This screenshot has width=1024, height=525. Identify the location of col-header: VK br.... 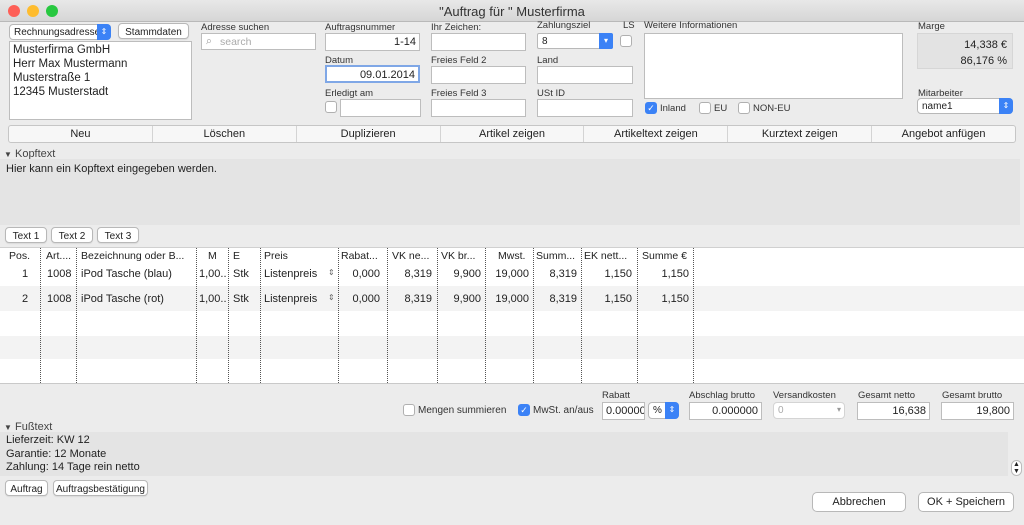
(462, 256).